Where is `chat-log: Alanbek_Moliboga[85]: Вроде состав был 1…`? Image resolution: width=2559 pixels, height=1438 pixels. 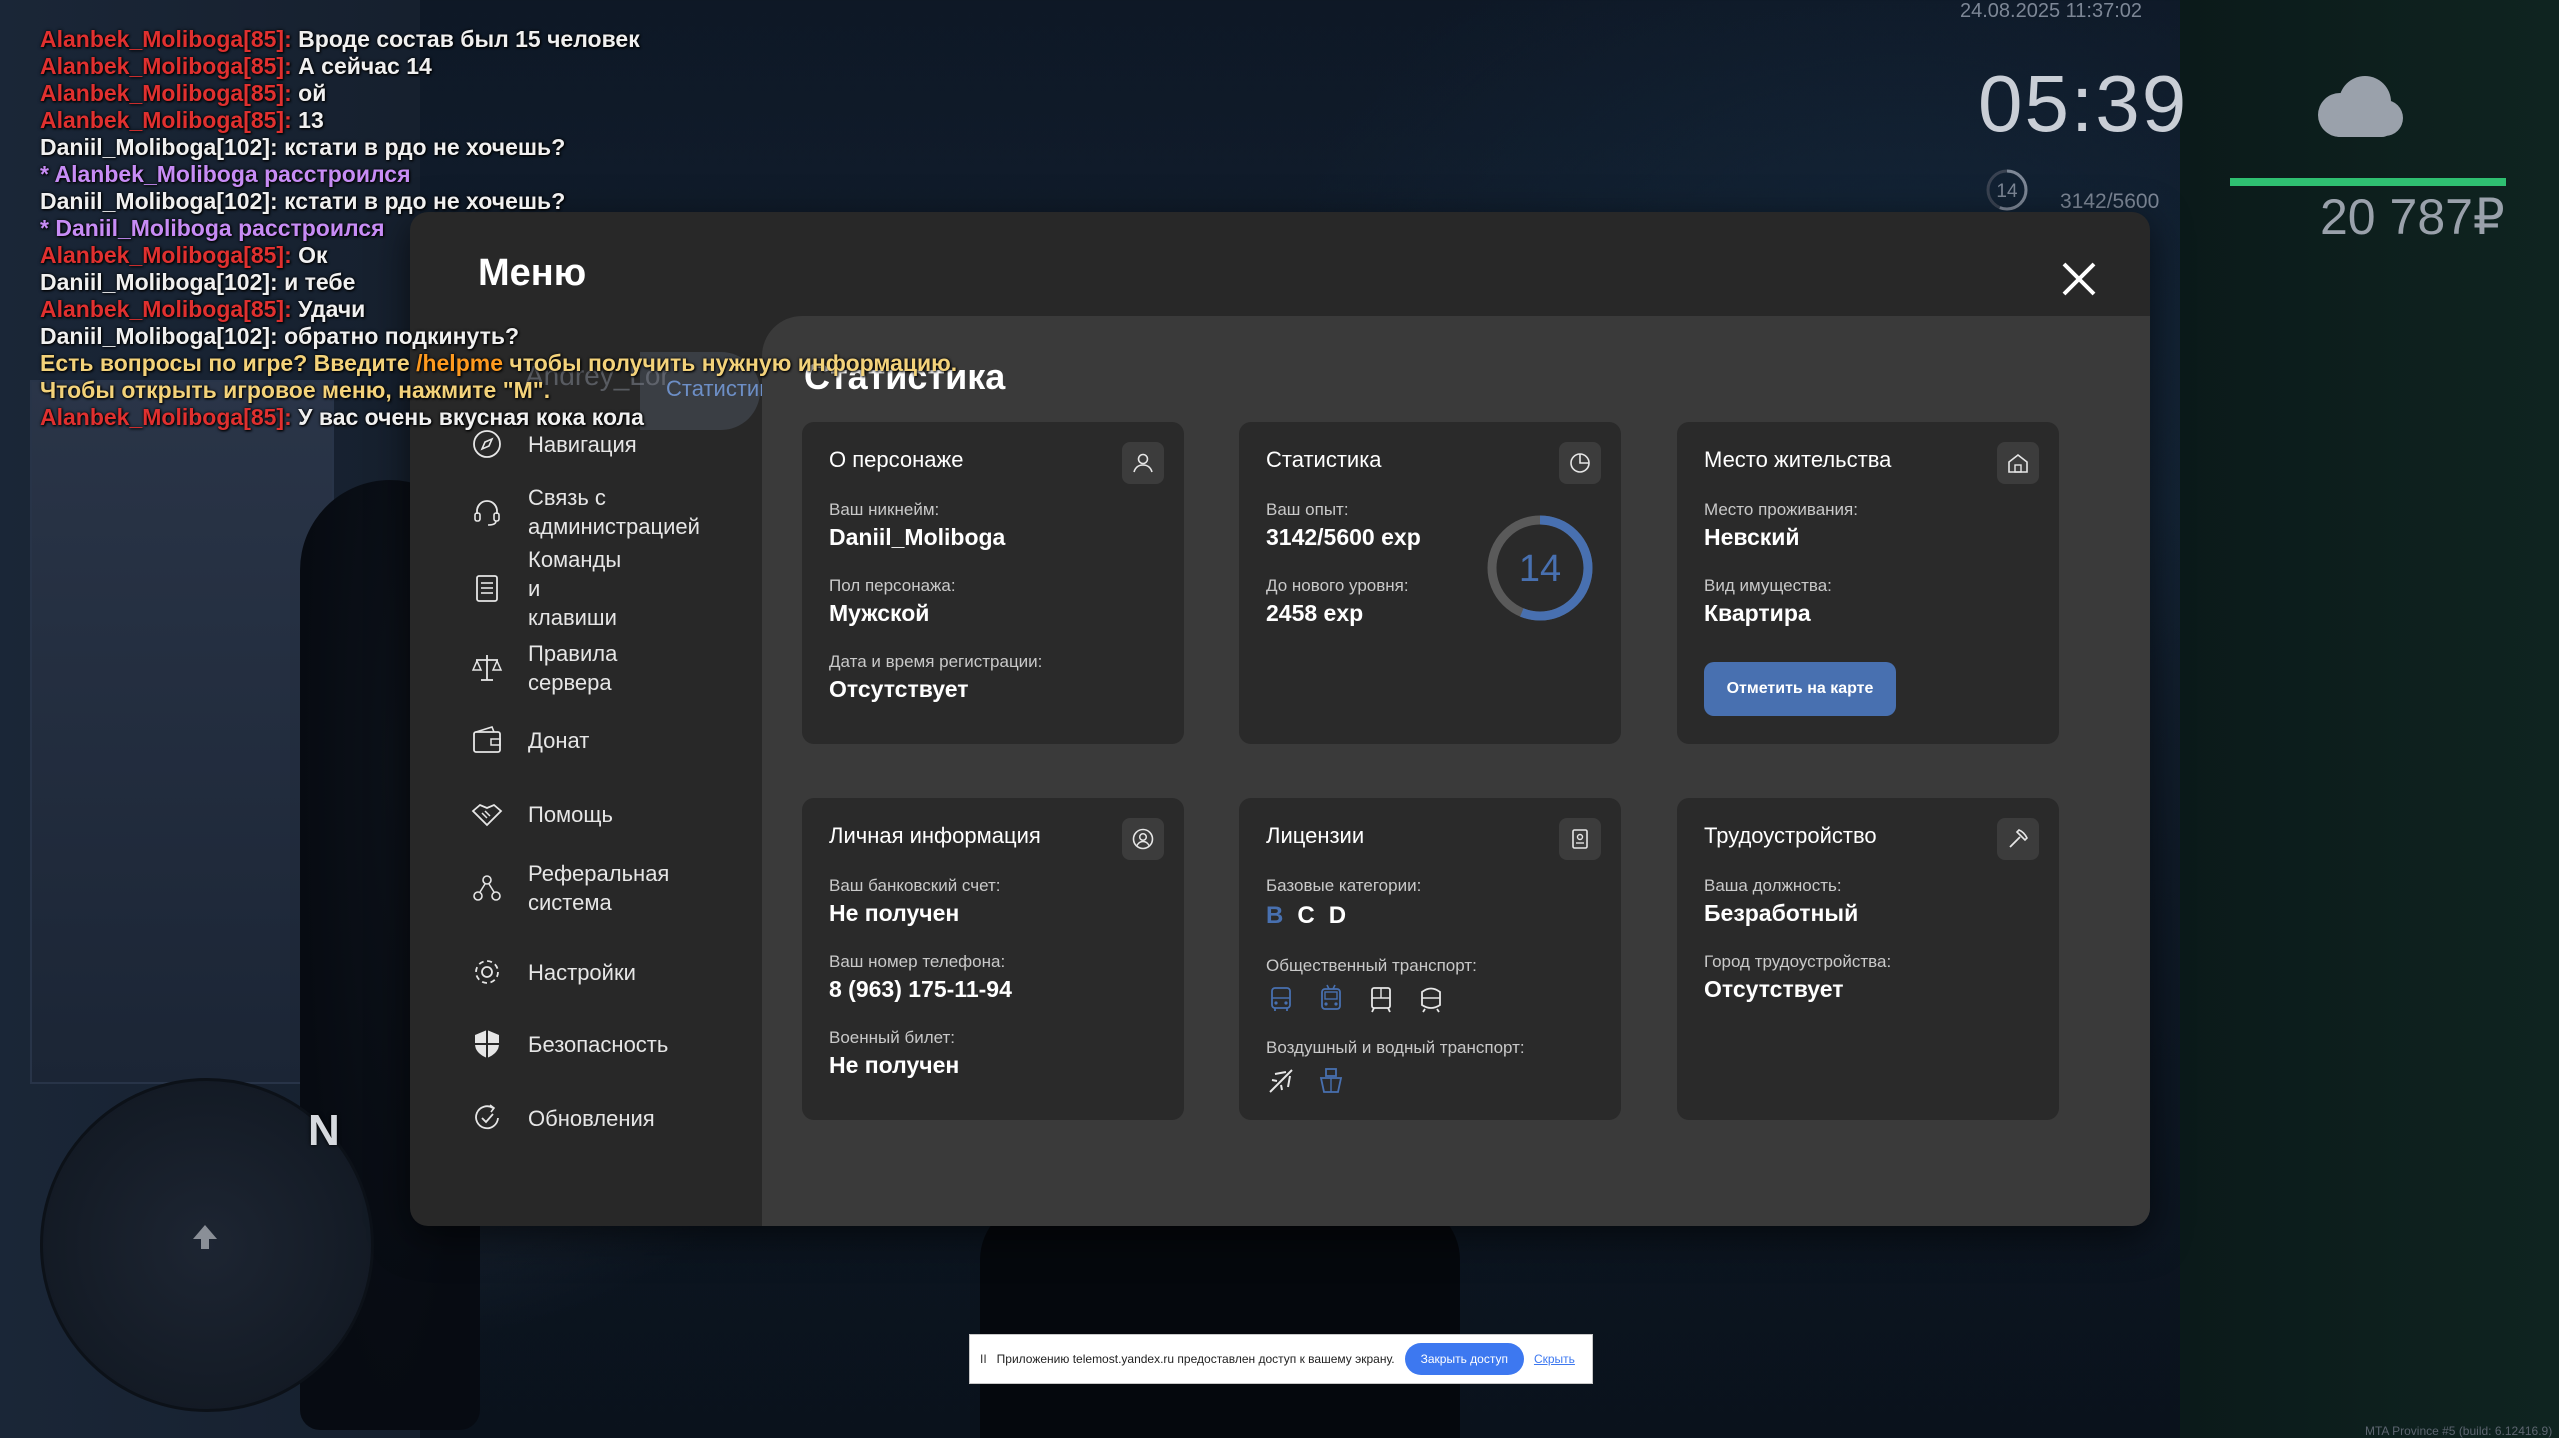
chat-log: Alanbek_Moliboga[85]: Вроде состав был 1… is located at coordinates (498, 228).